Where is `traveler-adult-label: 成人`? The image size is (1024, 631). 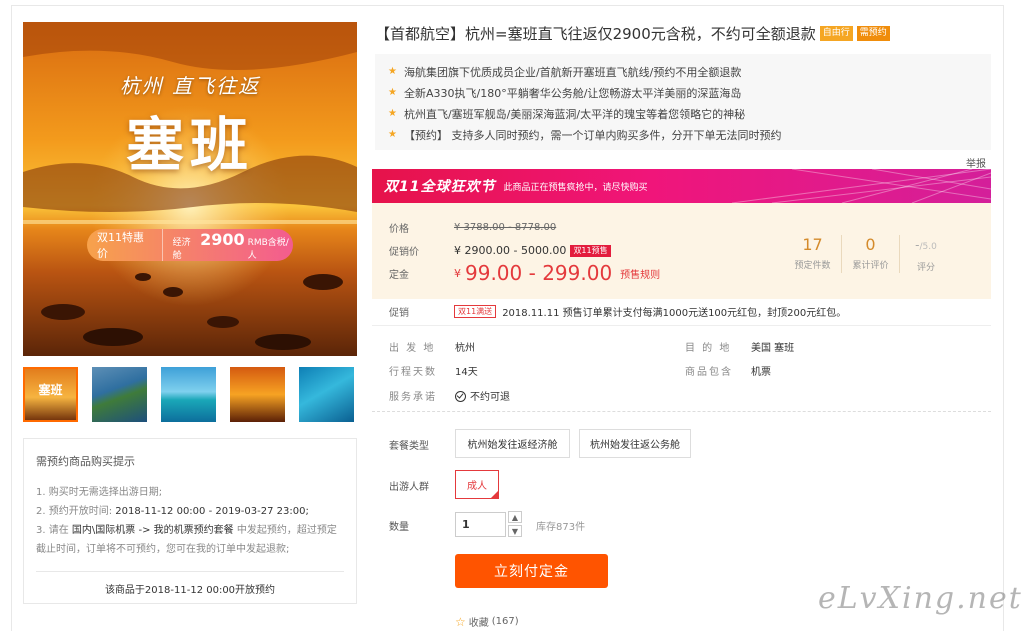 traveler-adult-label: 成人 is located at coordinates (477, 486).